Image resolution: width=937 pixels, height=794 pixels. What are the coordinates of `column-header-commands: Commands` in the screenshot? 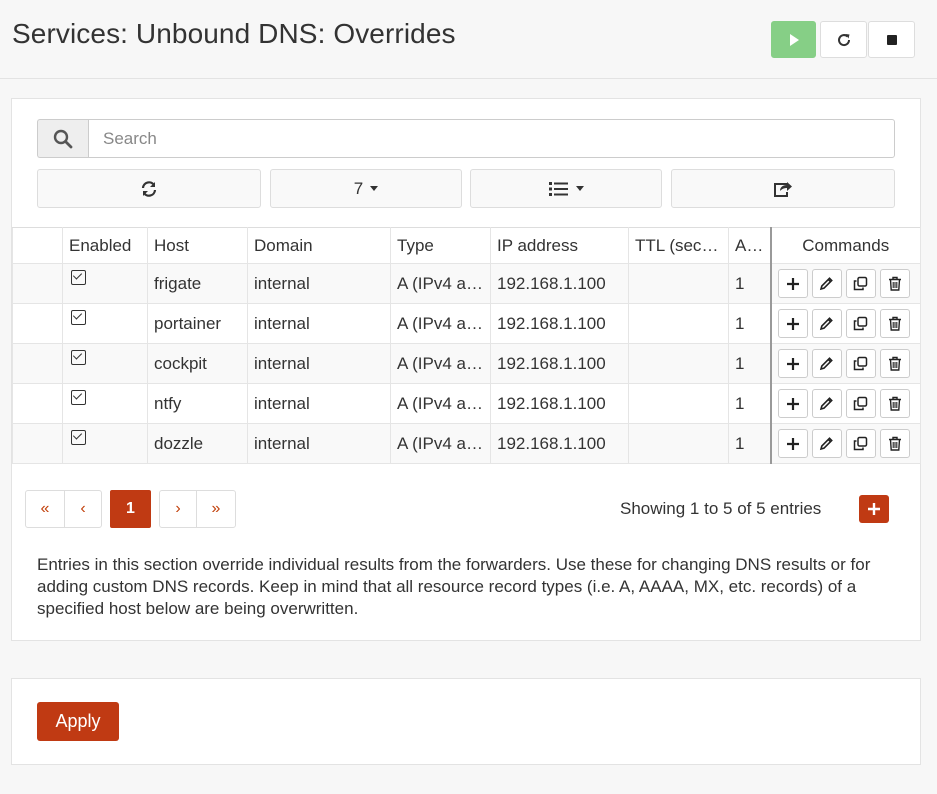 It's located at (845, 245).